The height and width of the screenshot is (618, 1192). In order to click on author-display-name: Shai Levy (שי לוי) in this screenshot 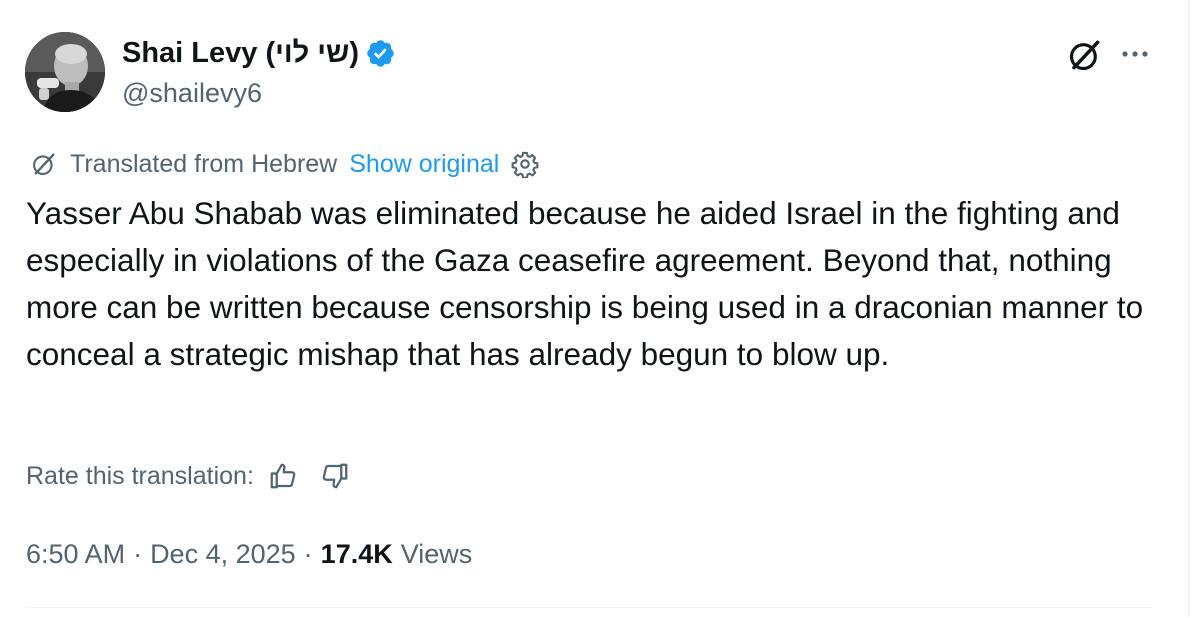, I will do `click(259, 53)`.